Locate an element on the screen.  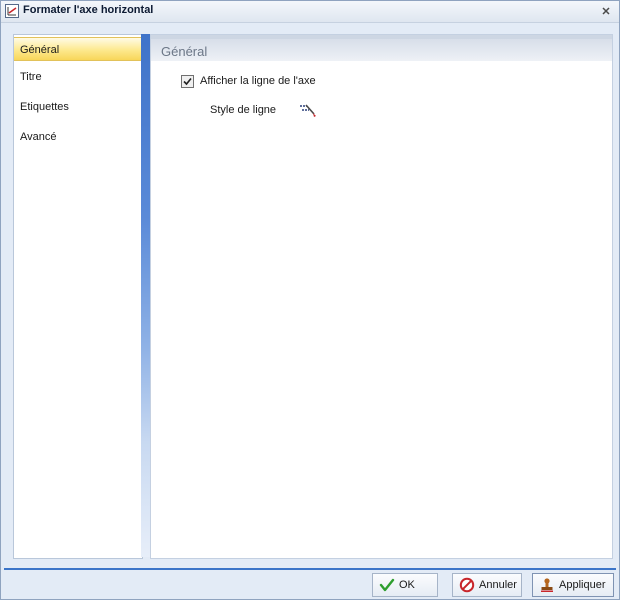
show-axis-line-label: Afficher la ligne de l'axe is located at coordinates (258, 81).